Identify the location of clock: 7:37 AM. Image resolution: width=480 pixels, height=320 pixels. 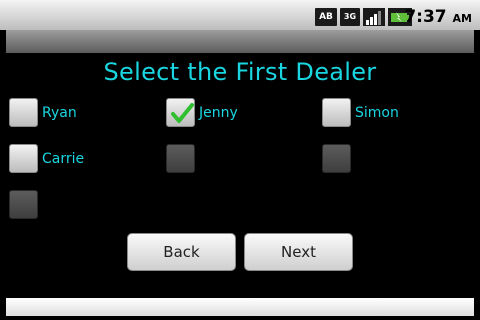
(438, 17).